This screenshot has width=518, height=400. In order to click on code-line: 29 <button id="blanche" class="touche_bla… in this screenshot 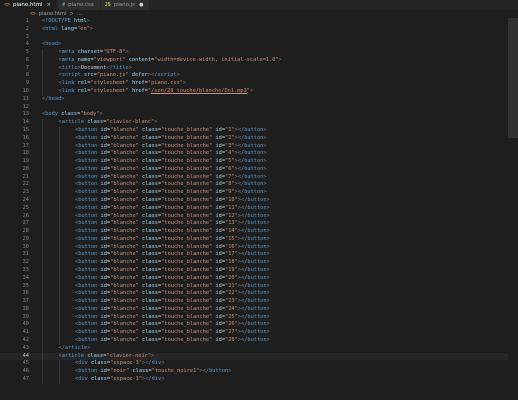, I will do `click(259, 239)`.